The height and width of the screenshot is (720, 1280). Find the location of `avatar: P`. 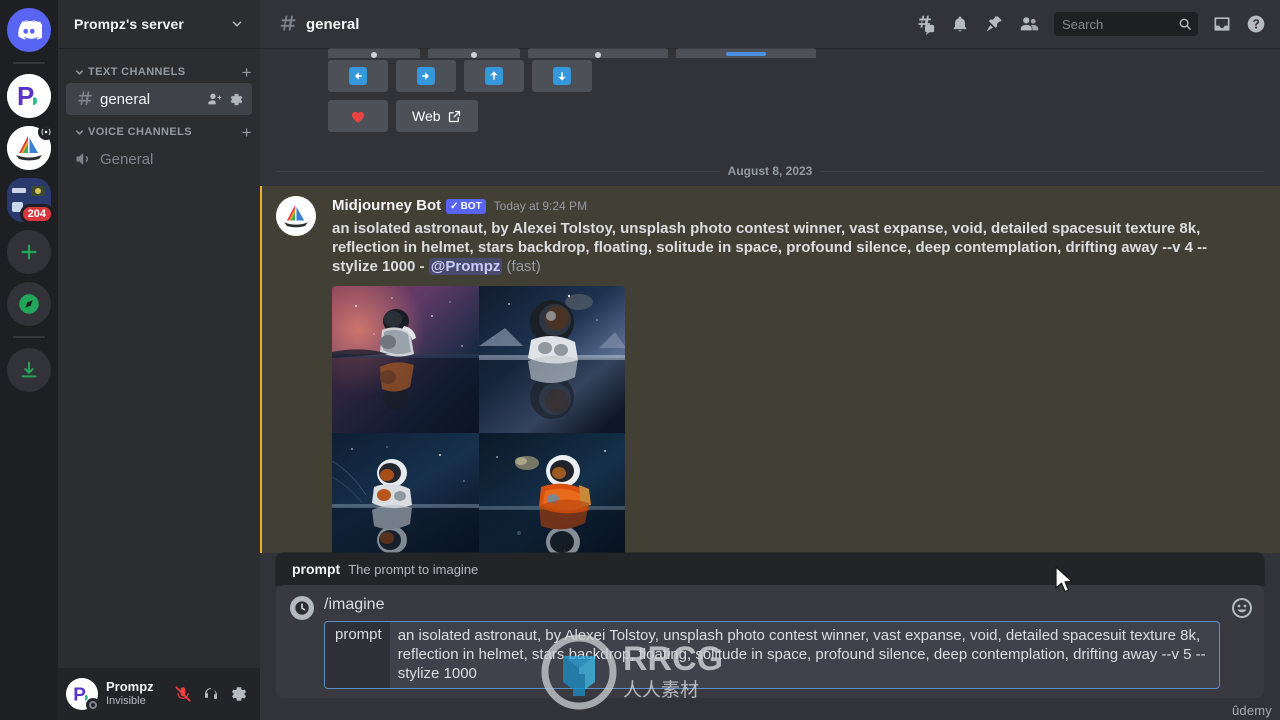

avatar: P is located at coordinates (83, 695).